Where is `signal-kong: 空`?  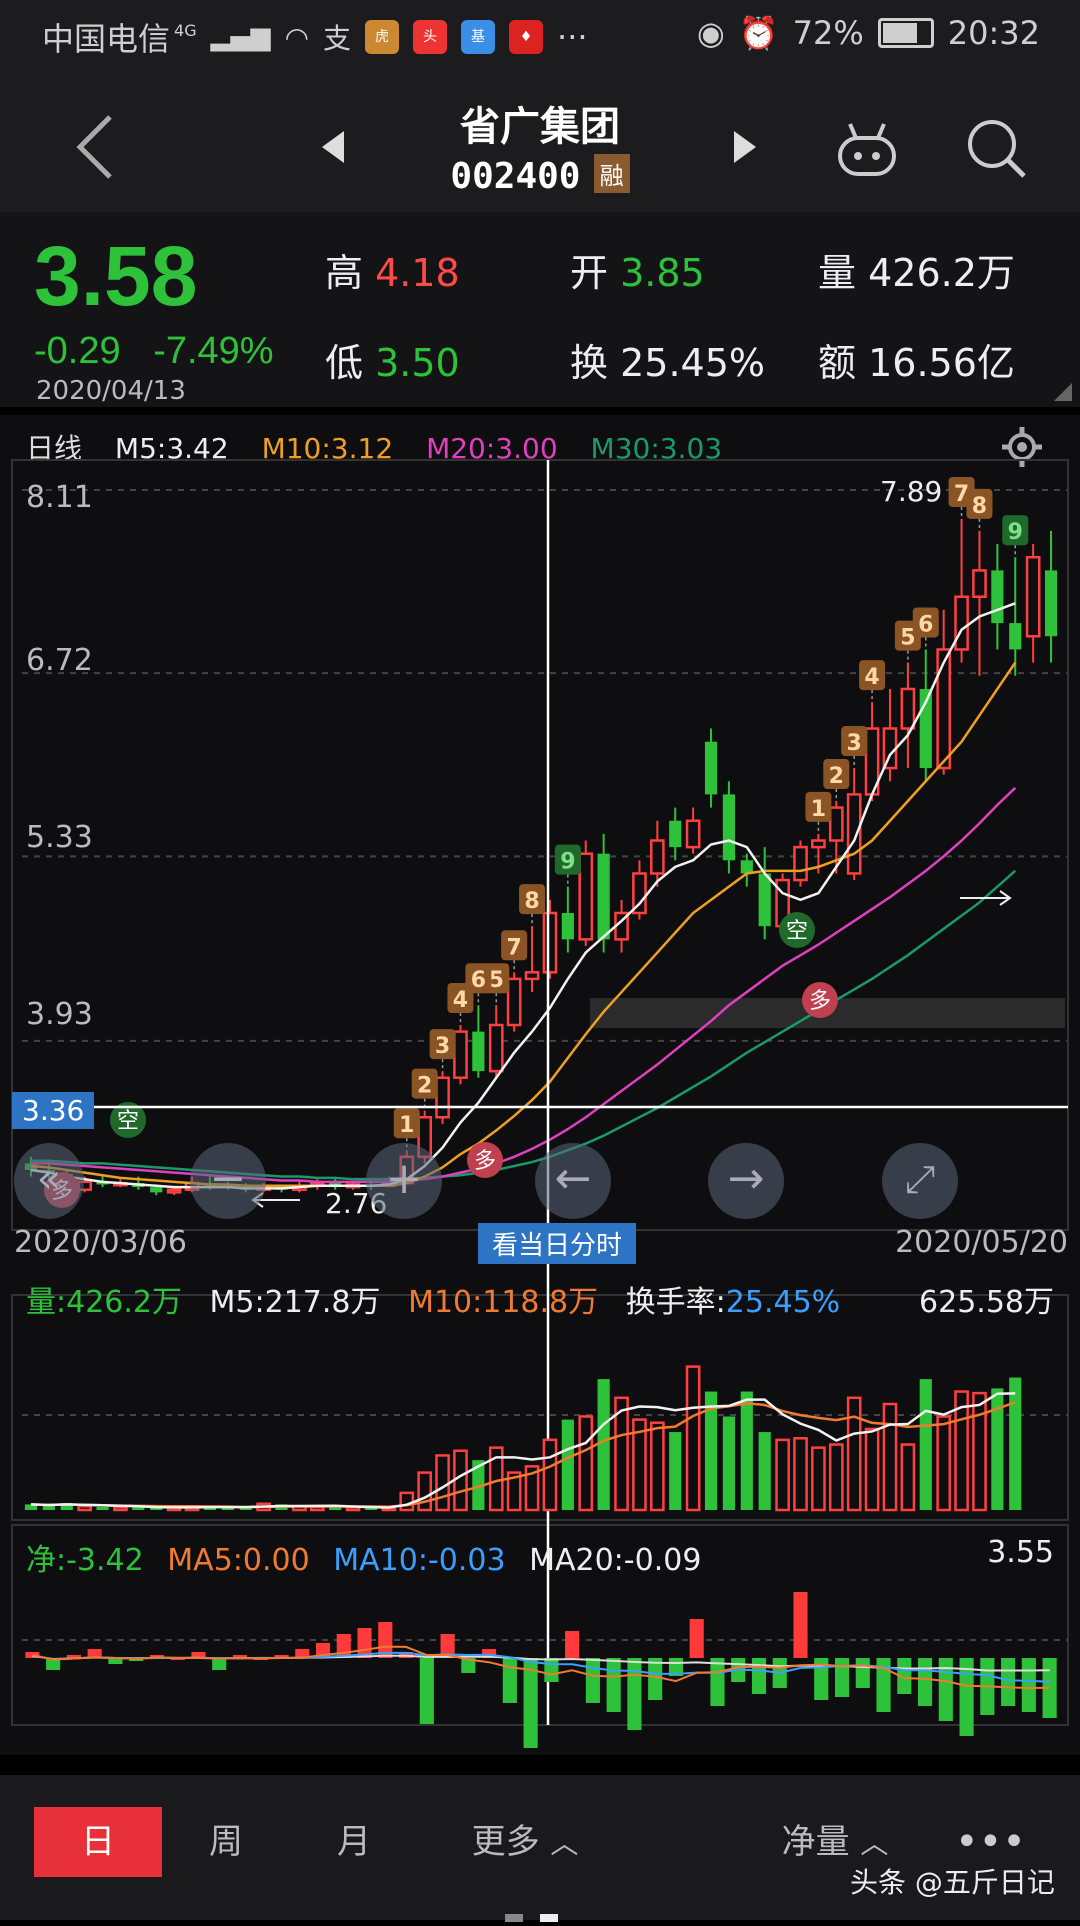
signal-kong: 空 is located at coordinates (128, 1121).